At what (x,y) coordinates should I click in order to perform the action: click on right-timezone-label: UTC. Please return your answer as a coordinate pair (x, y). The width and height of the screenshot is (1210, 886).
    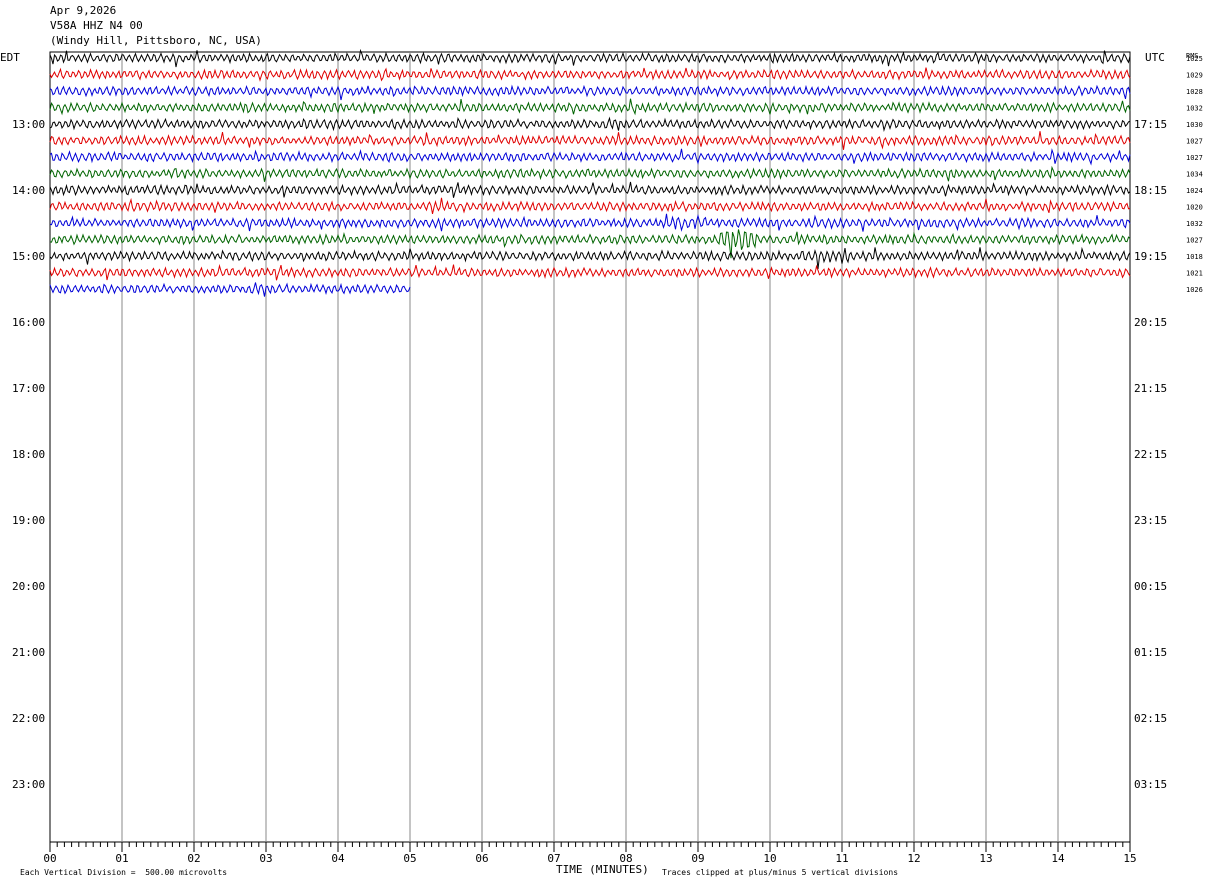
    Looking at the image, I should click on (1155, 57).